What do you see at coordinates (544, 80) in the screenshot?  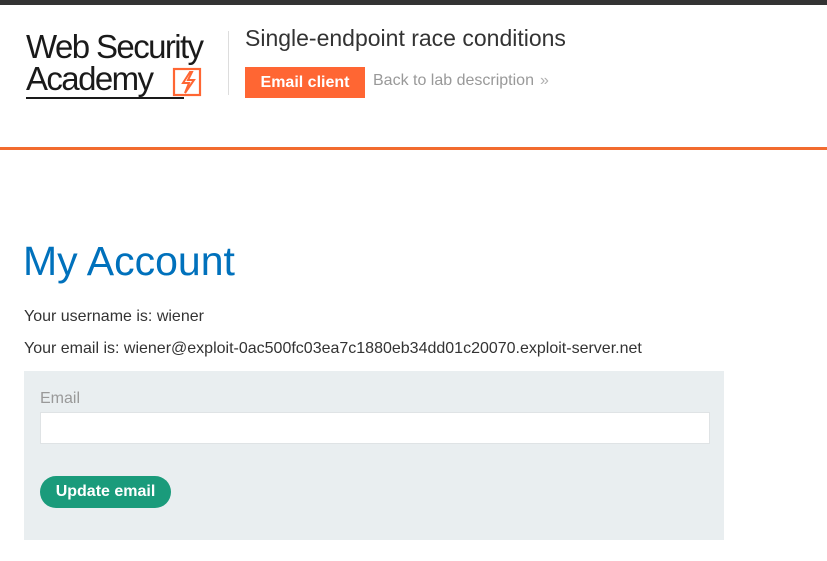 I see `double-chevron-right-icon: »` at bounding box center [544, 80].